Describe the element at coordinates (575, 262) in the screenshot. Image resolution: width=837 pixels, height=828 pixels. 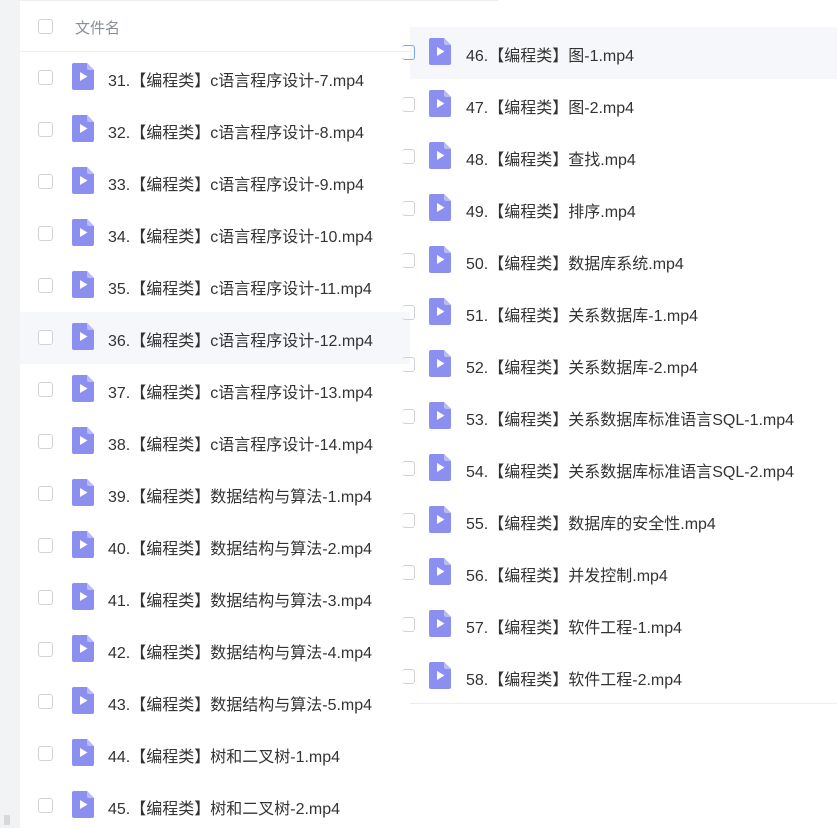
I see `file-name: 50.【编程类】数据库系统.mp4` at that location.